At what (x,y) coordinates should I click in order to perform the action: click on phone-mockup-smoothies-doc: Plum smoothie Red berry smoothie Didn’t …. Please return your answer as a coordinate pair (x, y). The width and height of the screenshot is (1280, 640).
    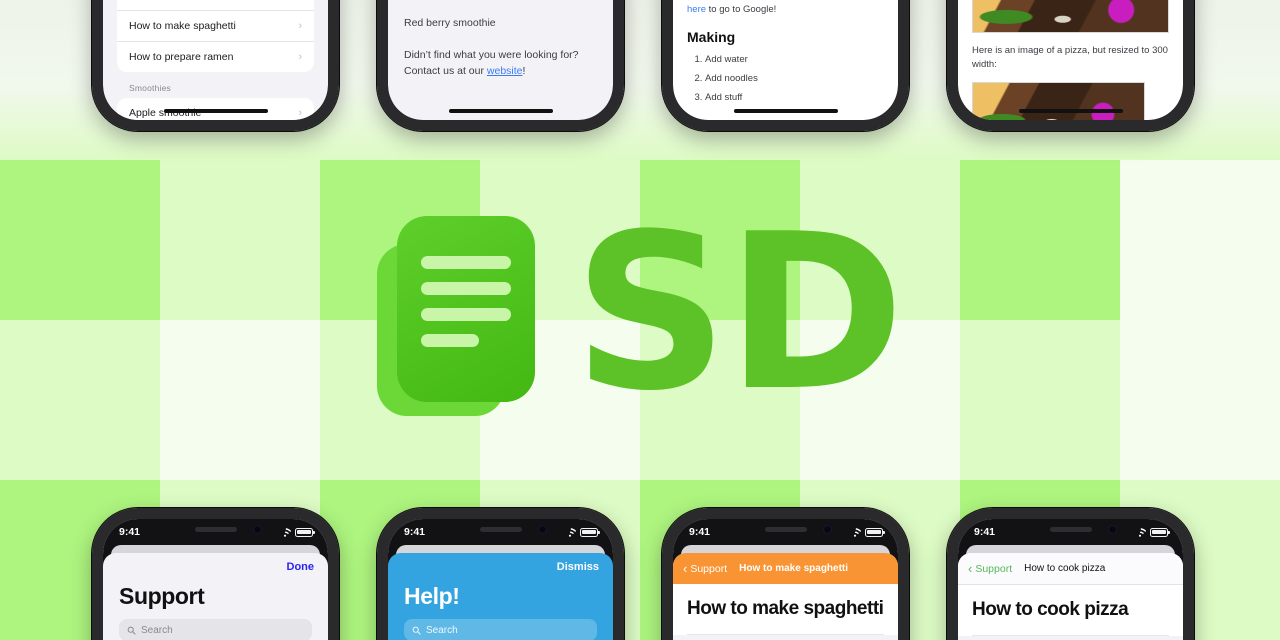
    Looking at the image, I should click on (500, 65).